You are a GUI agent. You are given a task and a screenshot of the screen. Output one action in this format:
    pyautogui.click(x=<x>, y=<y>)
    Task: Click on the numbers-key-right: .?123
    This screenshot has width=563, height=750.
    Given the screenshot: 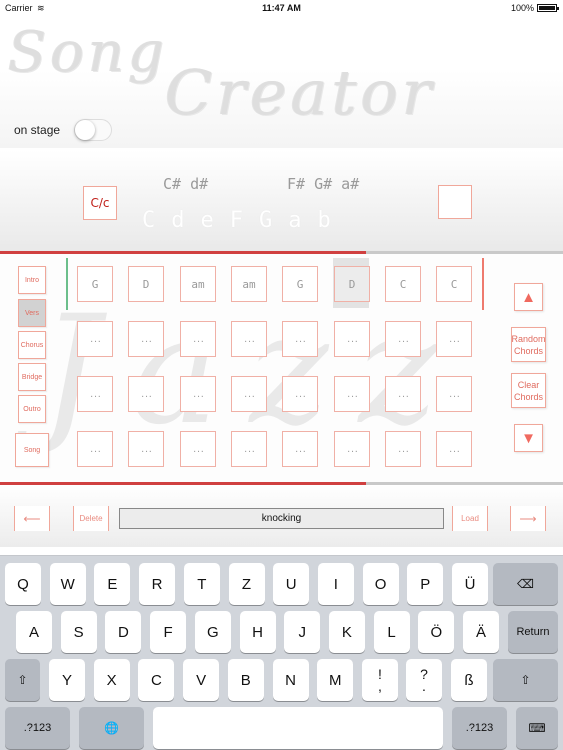 What is the action you would take?
    pyautogui.click(x=479, y=728)
    